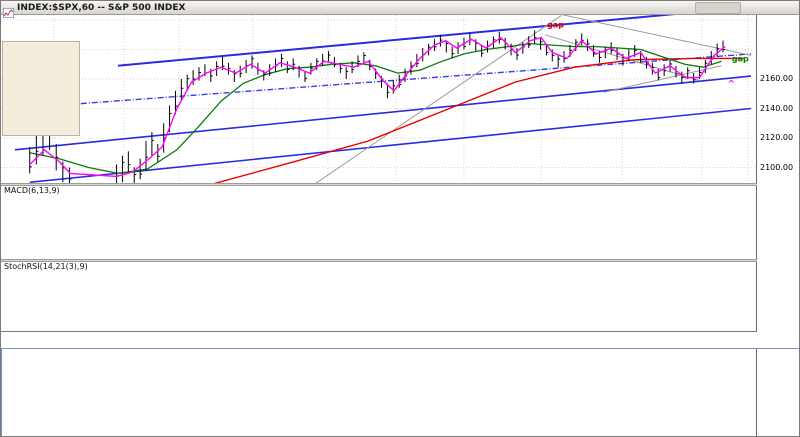 The width and height of the screenshot is (800, 437). Describe the element at coordinates (32, 190) in the screenshot. I see `macd-panel-label: MACD(6,13,9)` at that location.